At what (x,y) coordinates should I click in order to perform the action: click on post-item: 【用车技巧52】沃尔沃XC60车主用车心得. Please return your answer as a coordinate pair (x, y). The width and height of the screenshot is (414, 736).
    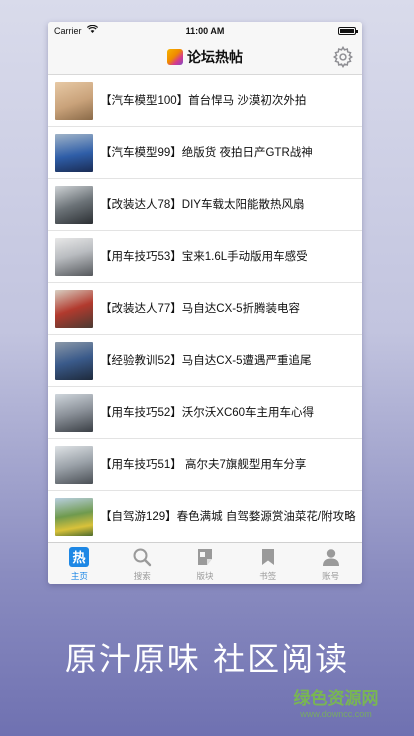
    Looking at the image, I should click on (205, 413).